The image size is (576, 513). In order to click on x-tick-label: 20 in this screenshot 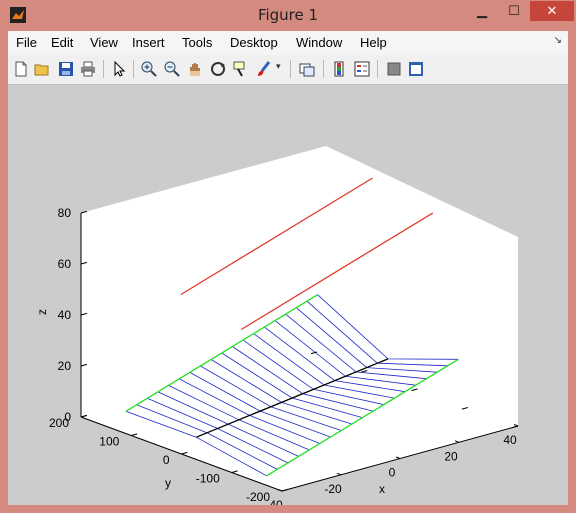, I will do `click(451, 456)`.